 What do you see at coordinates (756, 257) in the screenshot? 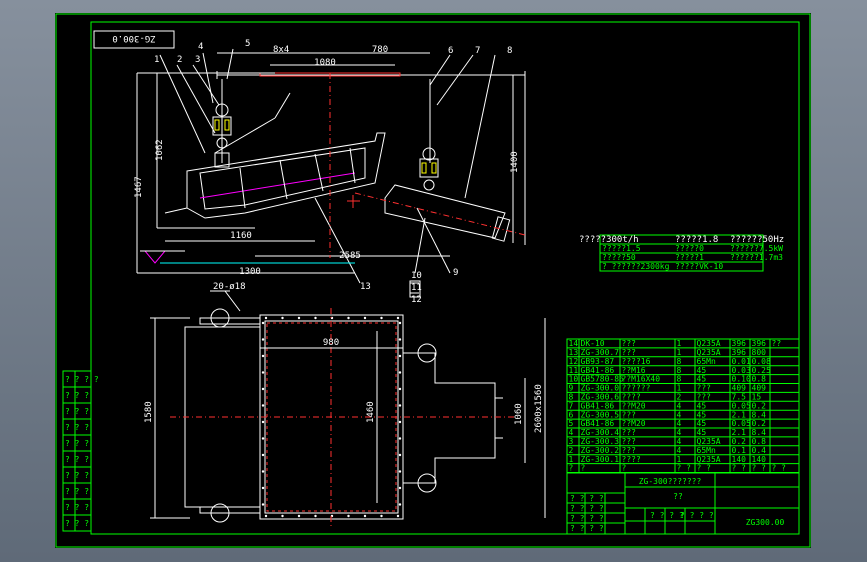
I see `spec-cell: ??????1.7m3` at bounding box center [756, 257].